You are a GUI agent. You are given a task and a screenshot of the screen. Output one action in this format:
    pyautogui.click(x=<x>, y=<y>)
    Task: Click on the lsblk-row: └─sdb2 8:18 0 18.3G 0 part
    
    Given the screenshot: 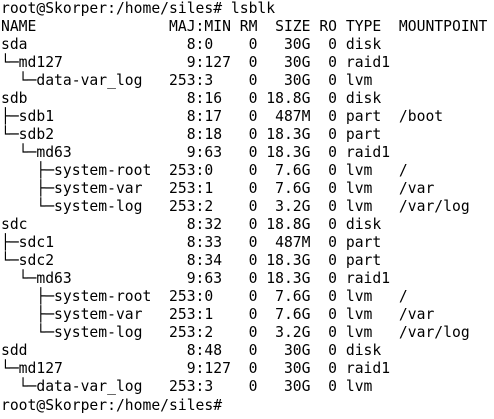 What is the action you would take?
    pyautogui.click(x=191, y=134)
    